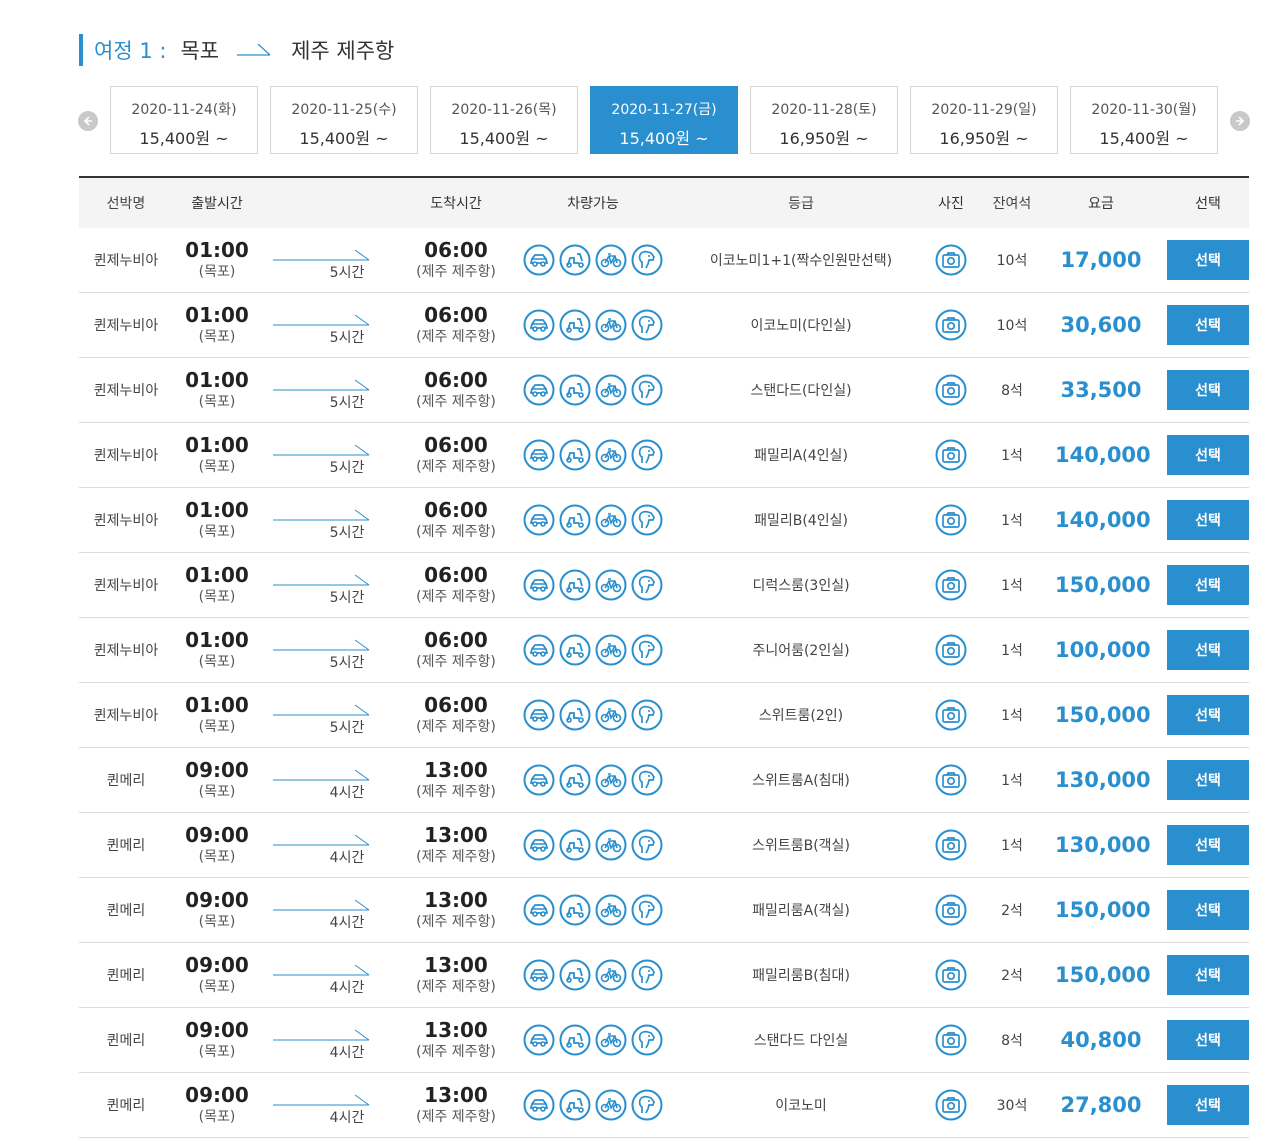 The height and width of the screenshot is (1145, 1264). What do you see at coordinates (217, 650) in the screenshot?
I see `departure: 01:00 (목포)` at bounding box center [217, 650].